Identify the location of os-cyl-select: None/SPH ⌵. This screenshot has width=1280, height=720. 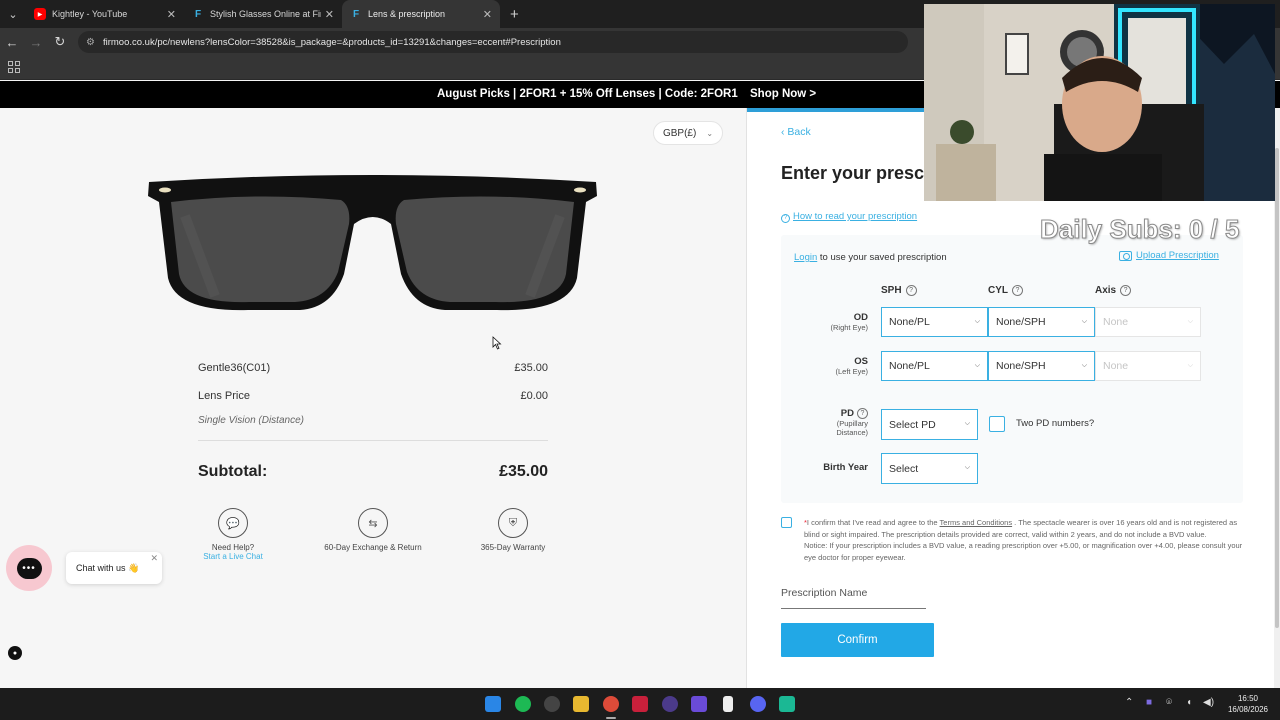
(1041, 366).